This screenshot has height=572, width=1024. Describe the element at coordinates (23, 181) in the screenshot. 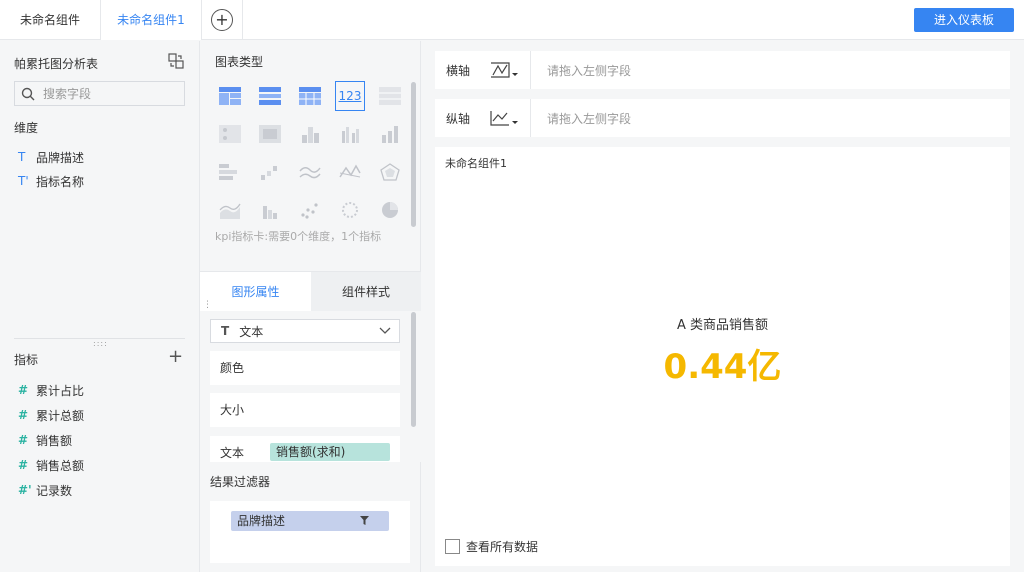

I see `text-calc-icon: T'` at that location.